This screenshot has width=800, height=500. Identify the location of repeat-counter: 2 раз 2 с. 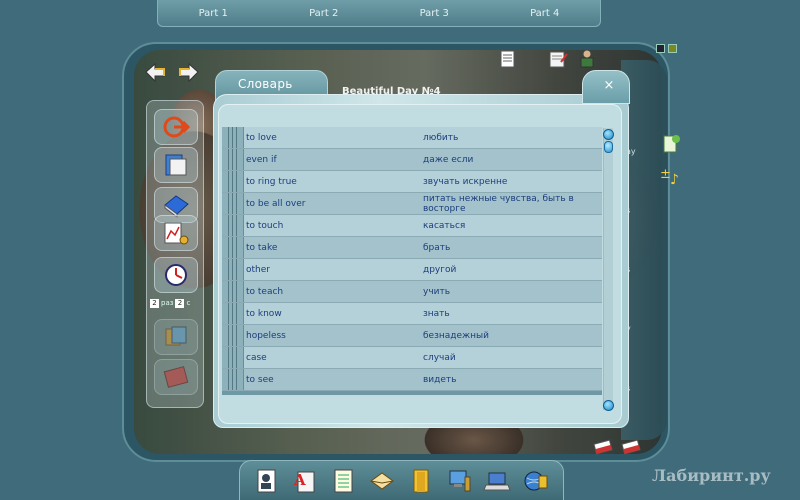
(176, 303).